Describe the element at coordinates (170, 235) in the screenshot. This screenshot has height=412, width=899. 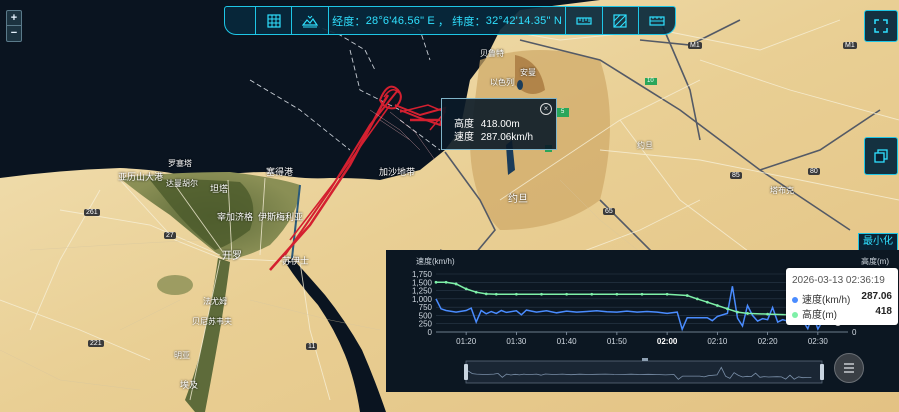
I see `road-shield-27: 27` at that location.